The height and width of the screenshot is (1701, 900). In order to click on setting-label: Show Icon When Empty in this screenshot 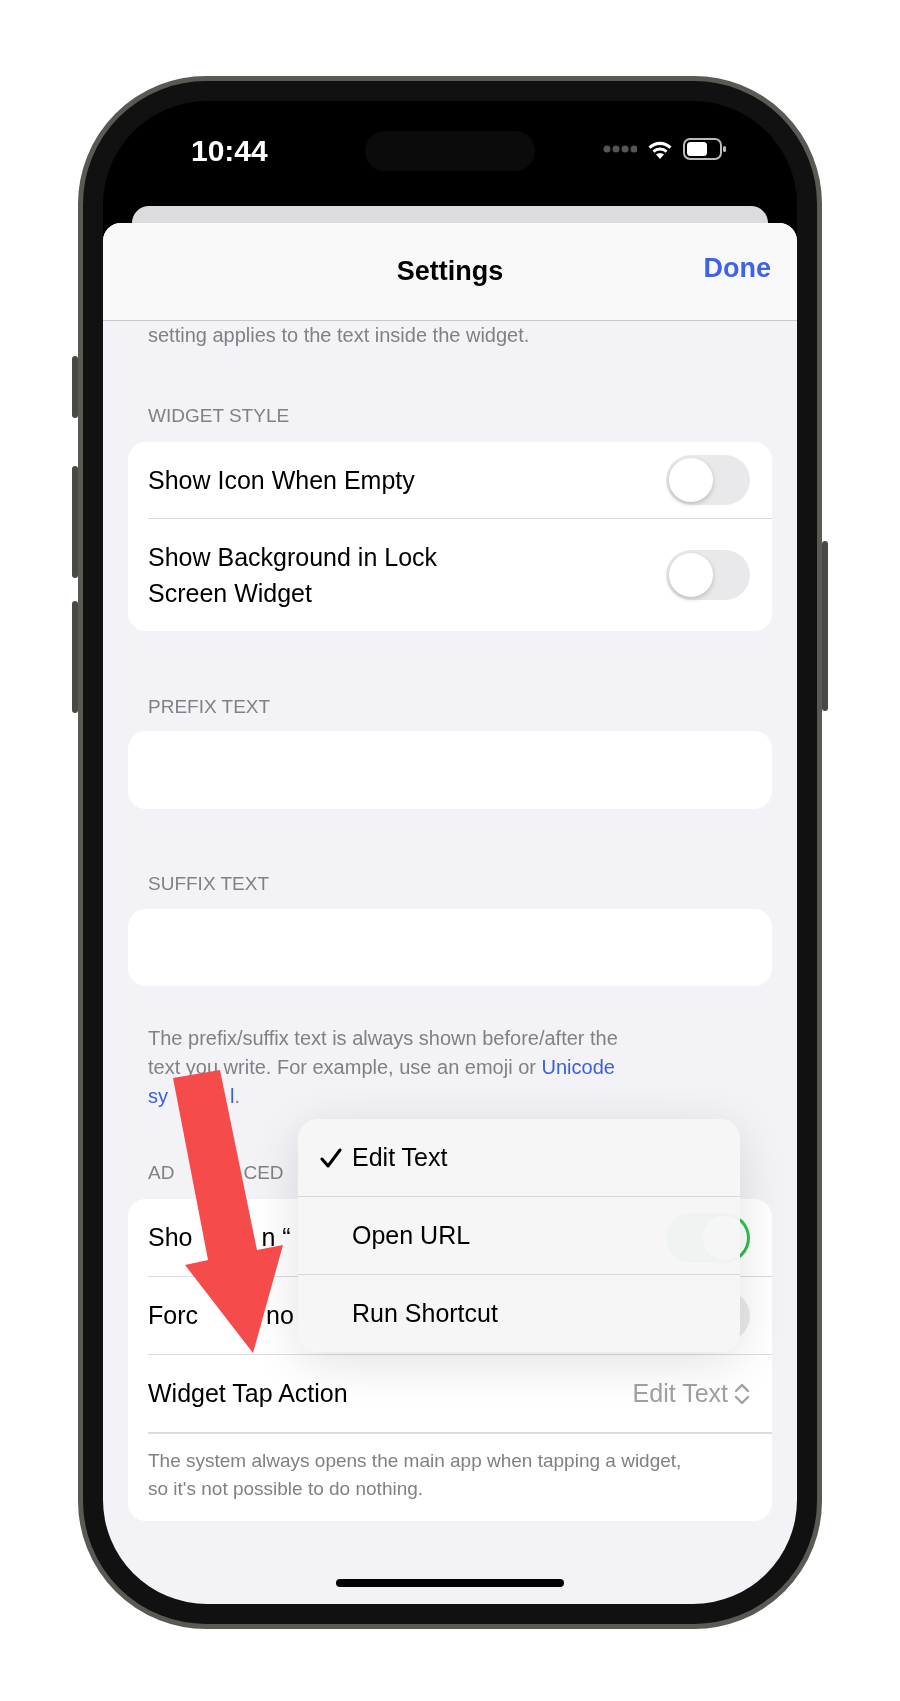, I will do `click(281, 480)`.